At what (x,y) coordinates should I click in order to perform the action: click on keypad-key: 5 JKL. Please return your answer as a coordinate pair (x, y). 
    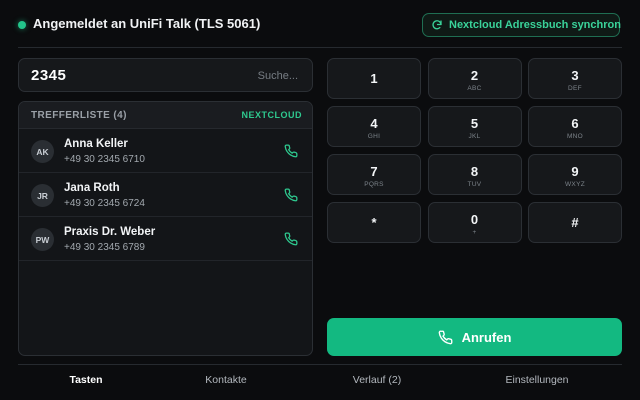
    Looking at the image, I should click on (474, 126).